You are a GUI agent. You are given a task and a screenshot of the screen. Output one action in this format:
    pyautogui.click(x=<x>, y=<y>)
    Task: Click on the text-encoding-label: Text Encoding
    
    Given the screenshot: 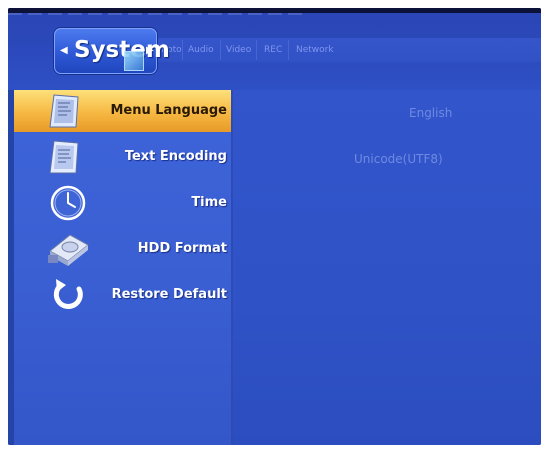 What is the action you would take?
    pyautogui.click(x=175, y=156)
    